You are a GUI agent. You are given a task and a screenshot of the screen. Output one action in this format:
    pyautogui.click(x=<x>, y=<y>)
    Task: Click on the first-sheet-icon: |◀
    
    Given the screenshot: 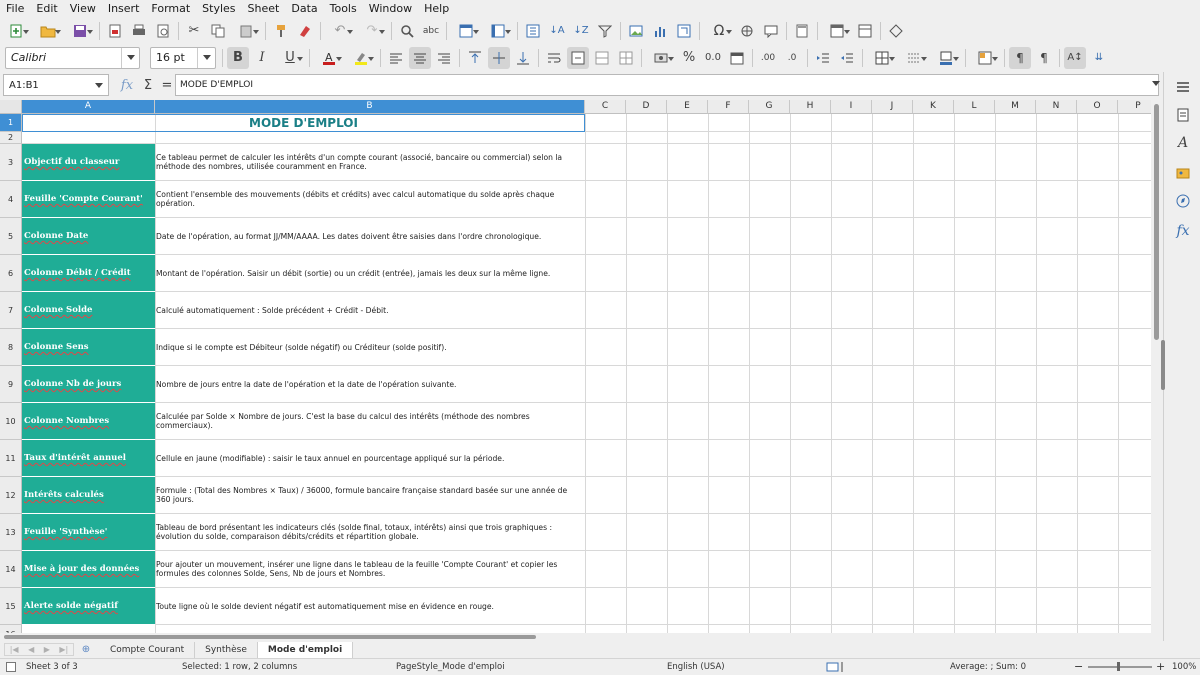 What is the action you would take?
    pyautogui.click(x=14, y=649)
    